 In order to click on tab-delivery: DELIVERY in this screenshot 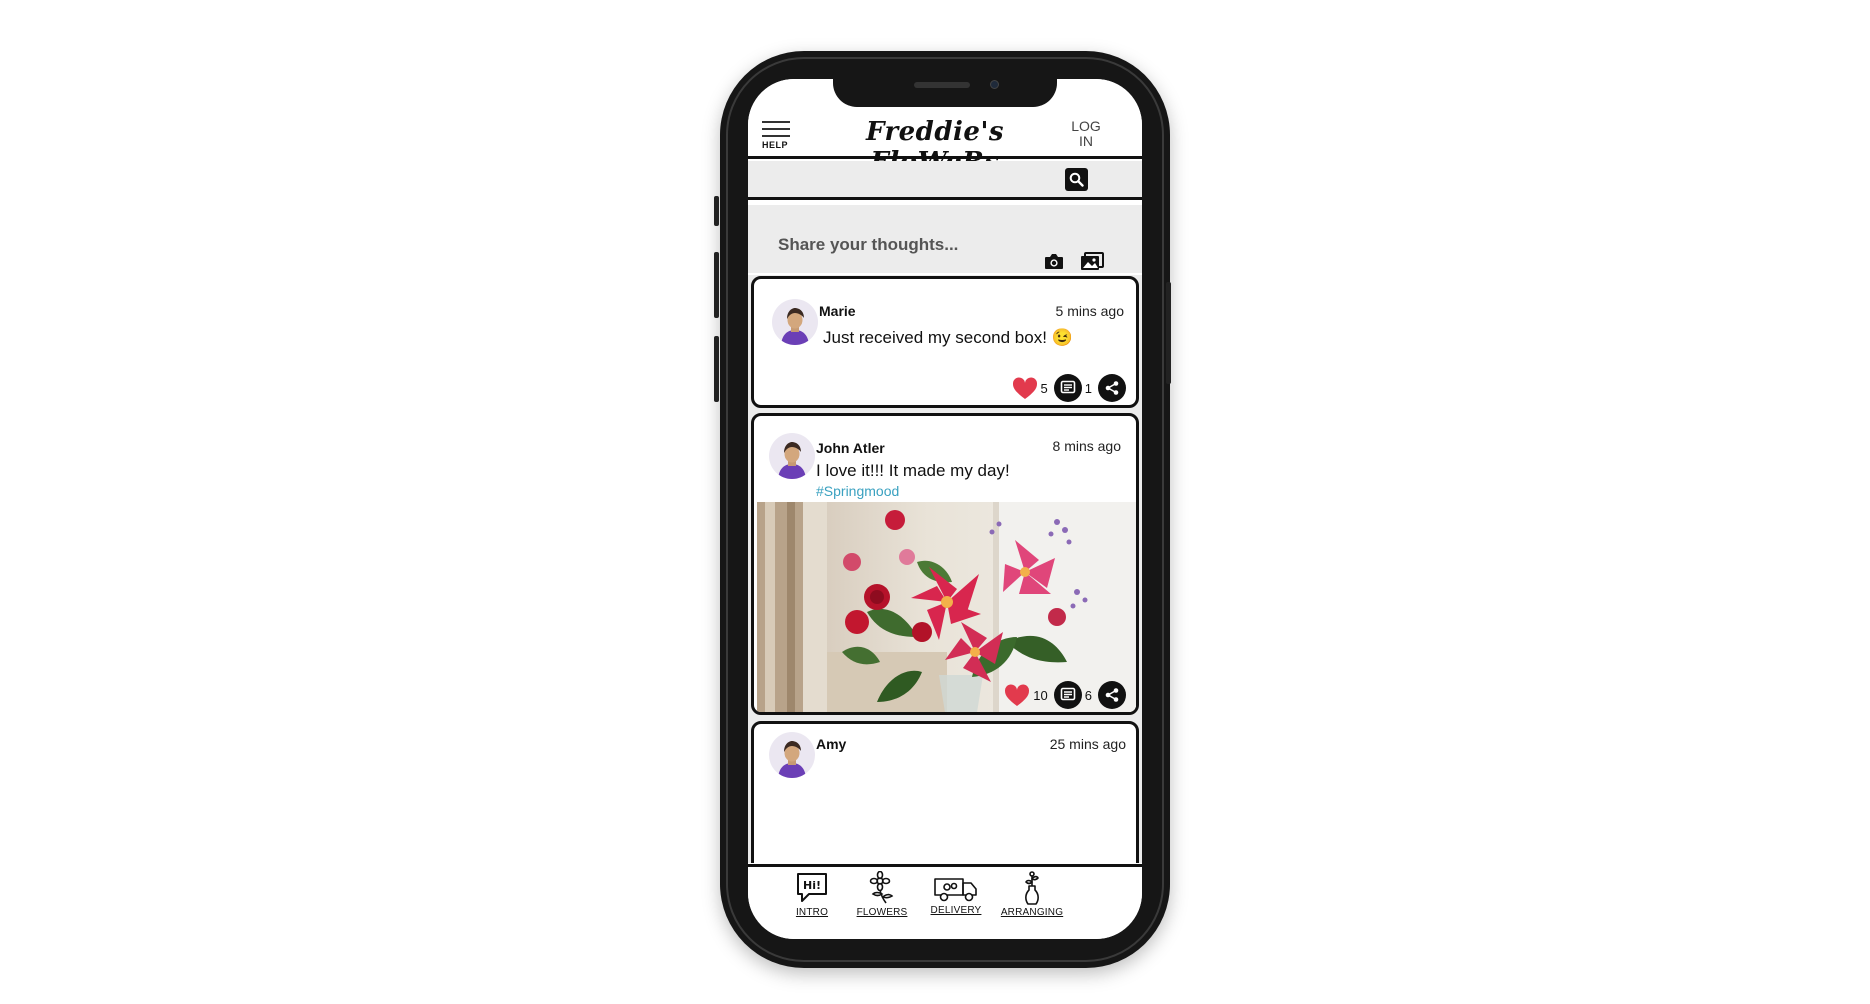, I will do `click(956, 900)`.